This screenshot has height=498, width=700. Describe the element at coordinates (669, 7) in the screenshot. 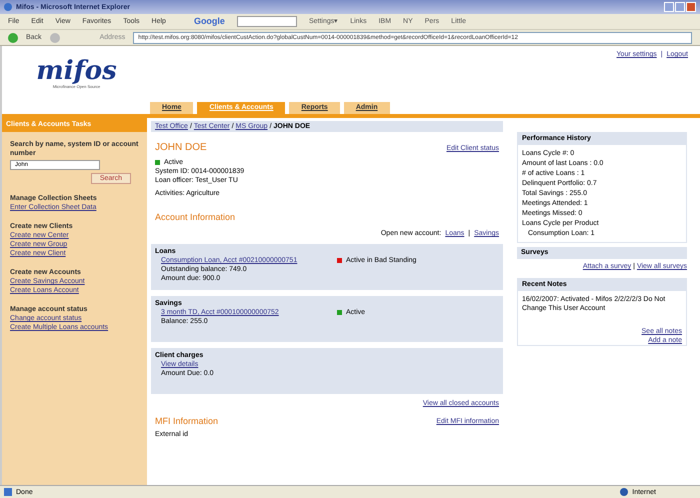

I see `minimize-button` at that location.